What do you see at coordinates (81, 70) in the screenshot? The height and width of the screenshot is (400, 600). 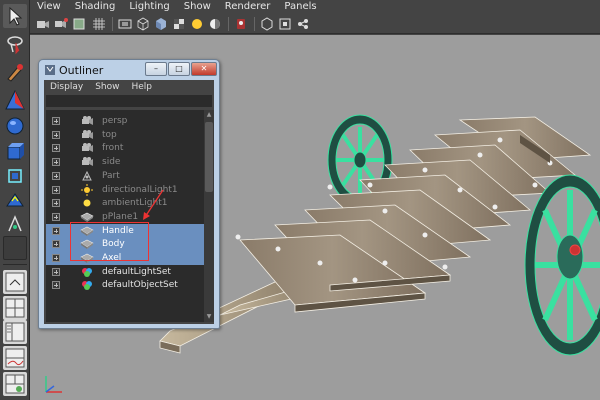 I see `outliner-title: Outliner` at bounding box center [81, 70].